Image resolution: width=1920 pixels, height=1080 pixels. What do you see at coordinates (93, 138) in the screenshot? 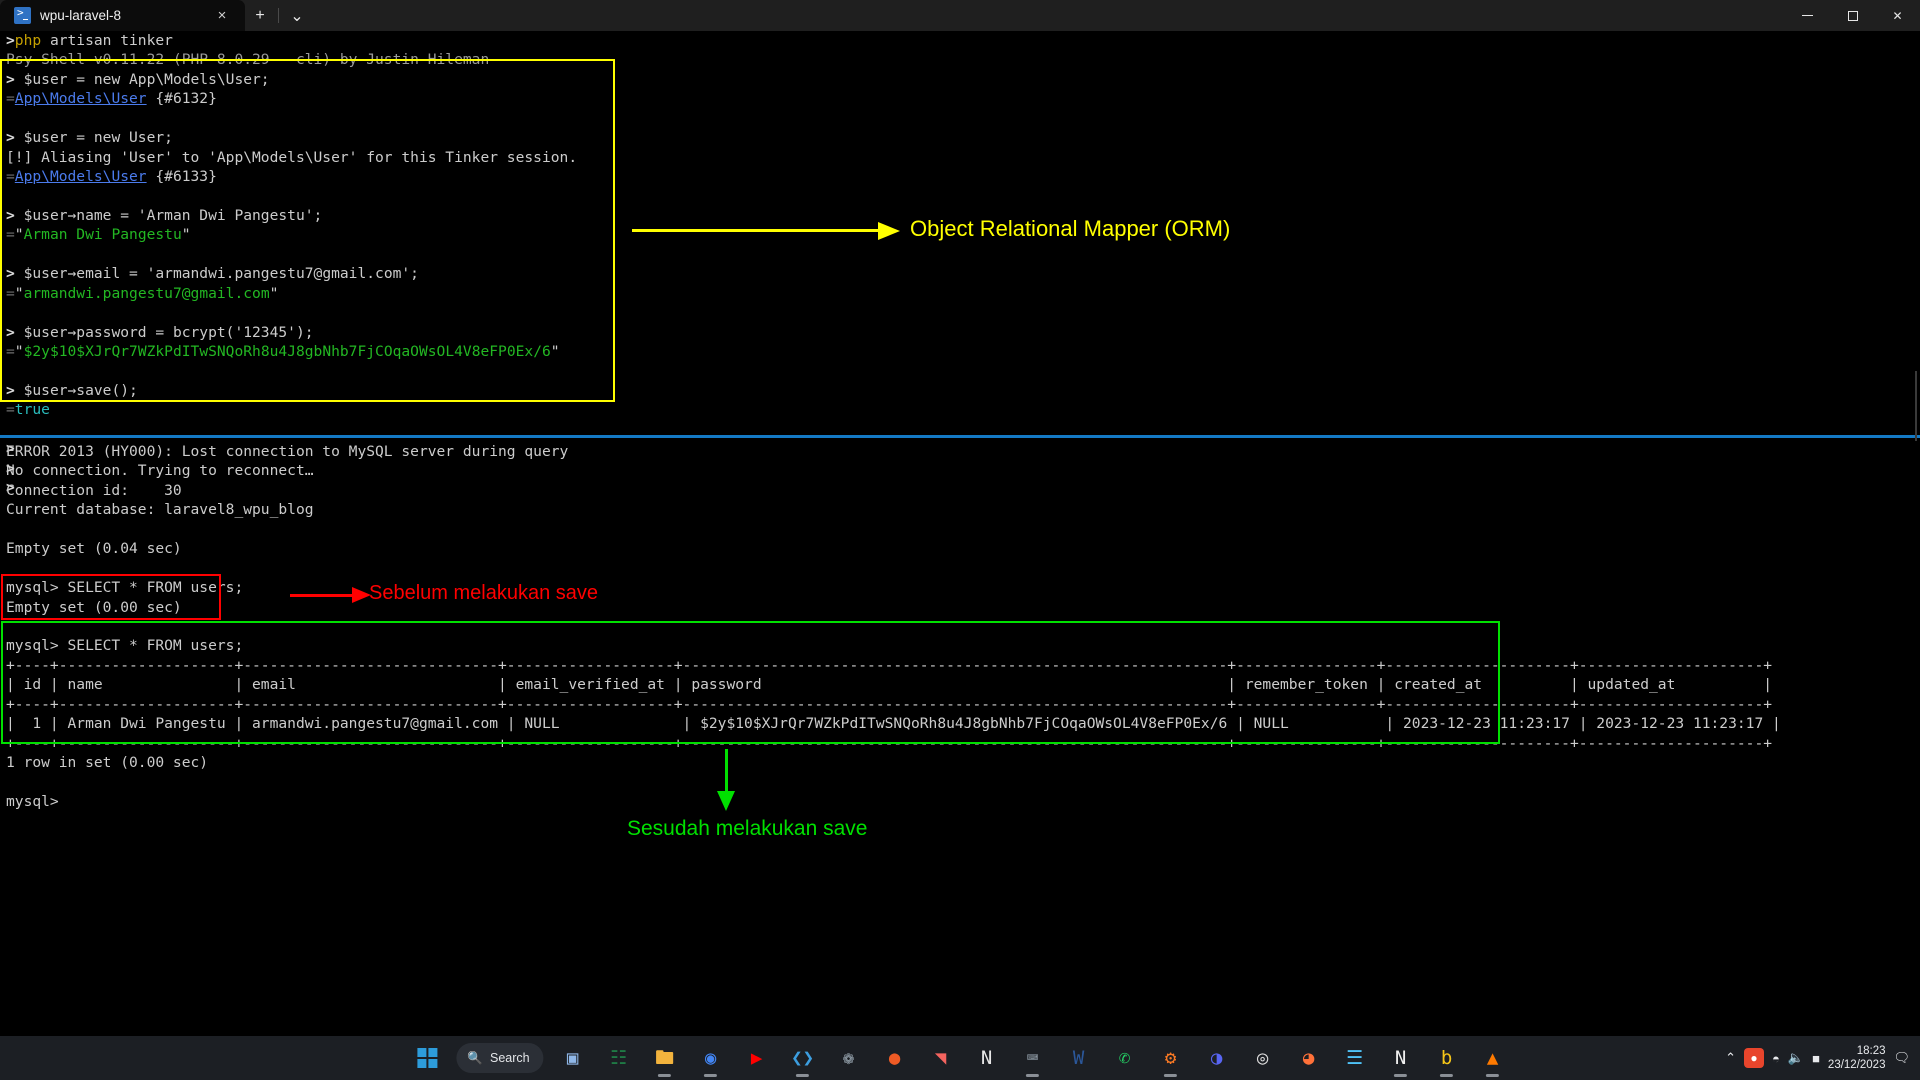
I see `terminal-text: $user = new User;` at bounding box center [93, 138].